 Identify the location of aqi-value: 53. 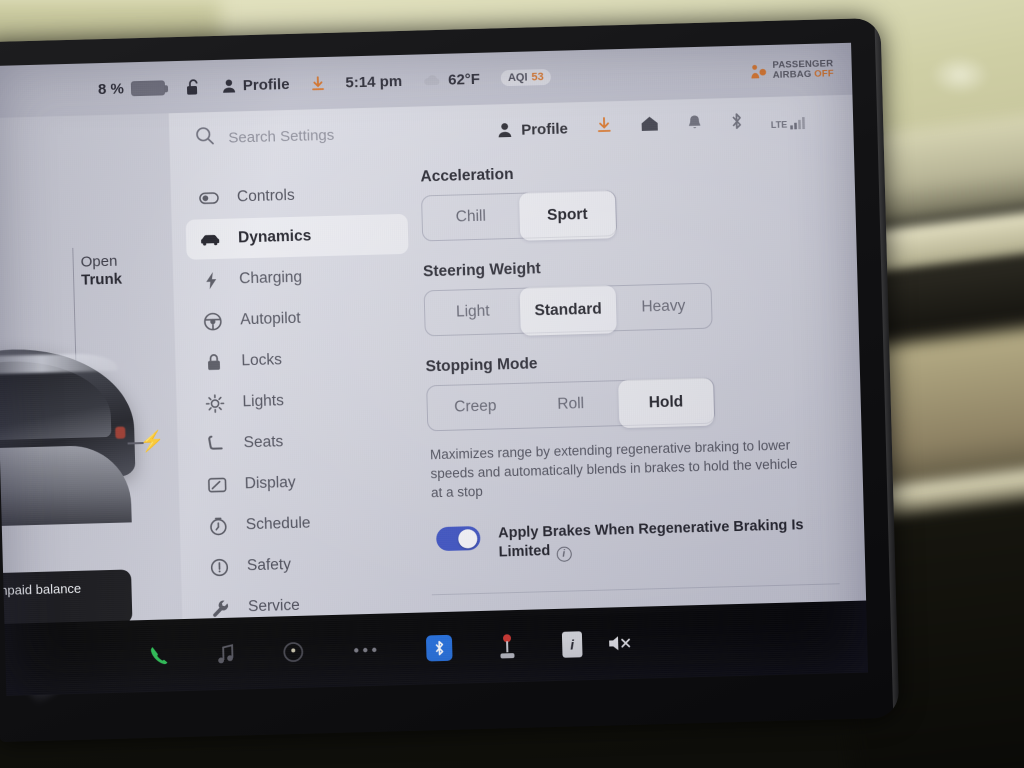
(537, 77).